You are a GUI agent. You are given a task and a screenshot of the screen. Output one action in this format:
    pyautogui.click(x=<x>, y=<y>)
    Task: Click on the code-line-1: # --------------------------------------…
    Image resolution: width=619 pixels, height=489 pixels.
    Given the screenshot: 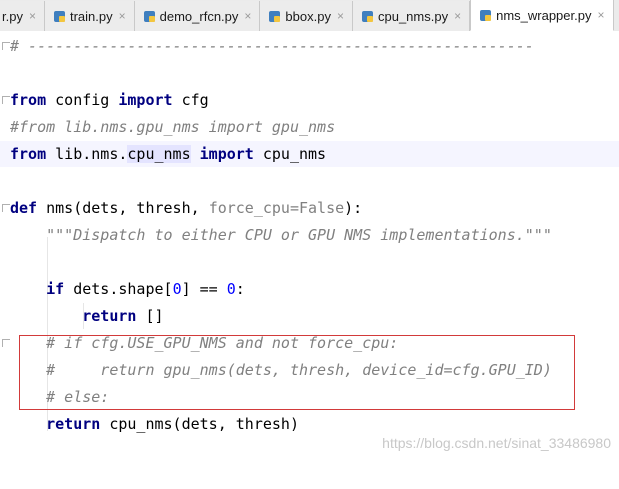 What is the action you would take?
    pyautogui.click(x=272, y=46)
    